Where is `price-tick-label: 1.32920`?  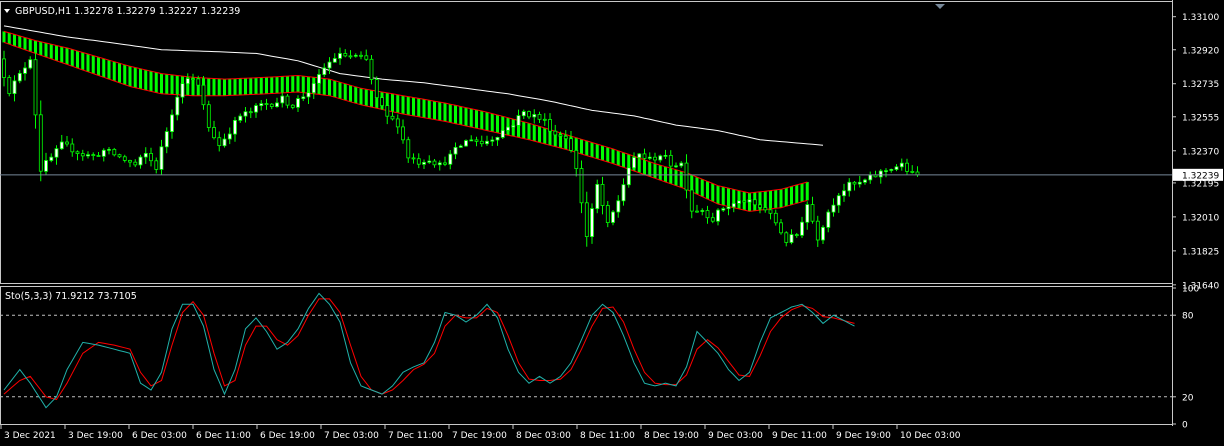
price-tick-label: 1.32920 is located at coordinates (1200, 51).